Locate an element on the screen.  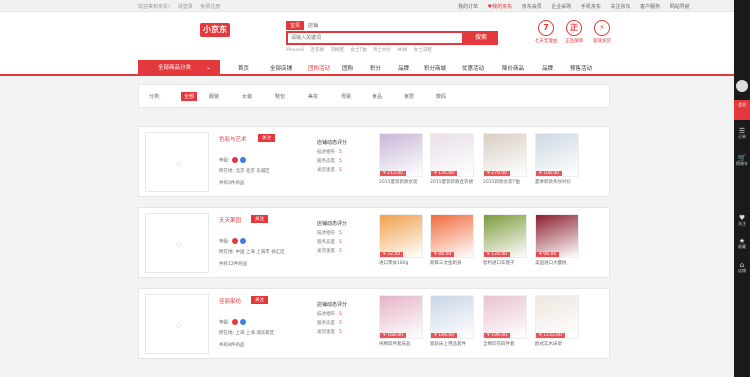
product-name: 2015新款女装T恤 is located at coordinates (505, 182).